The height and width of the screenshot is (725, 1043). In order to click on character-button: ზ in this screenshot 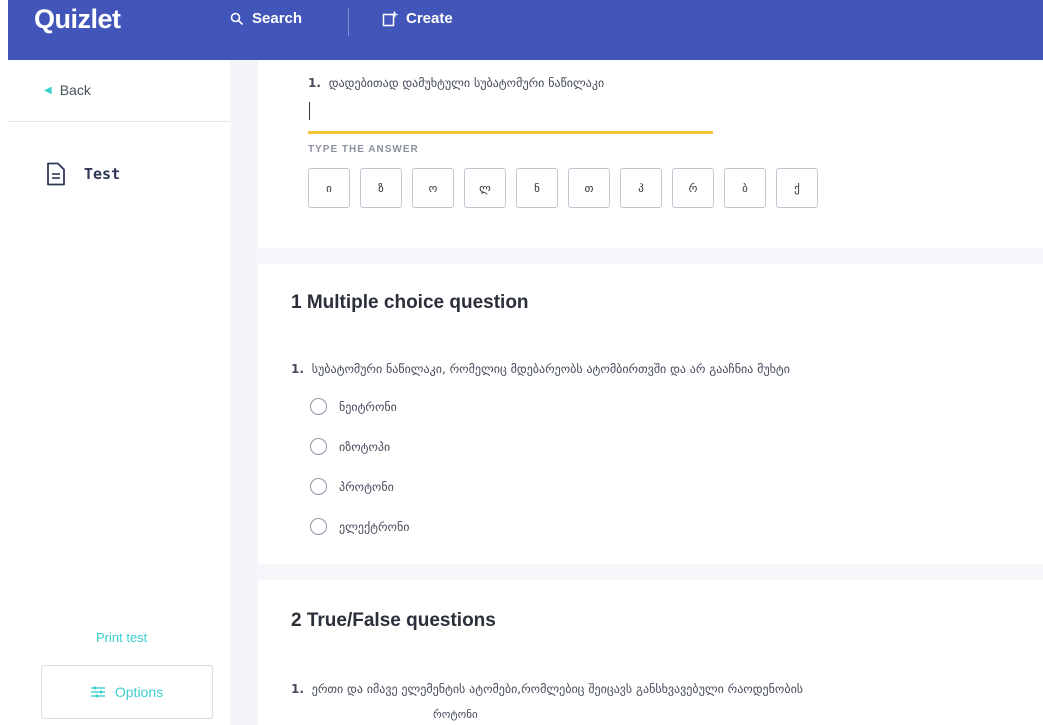, I will do `click(381, 188)`.